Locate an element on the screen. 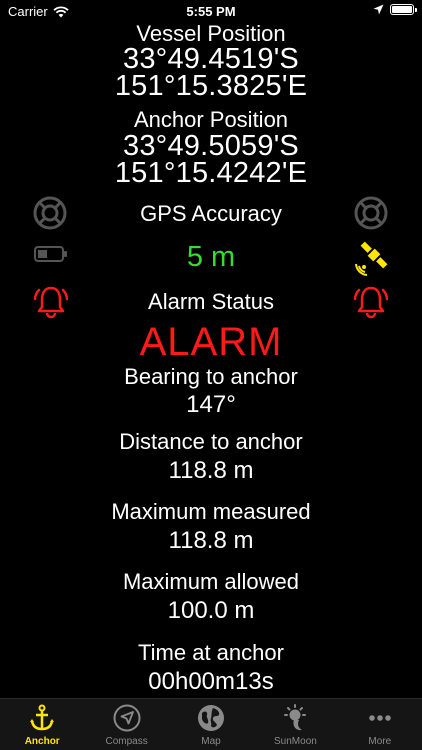 This screenshot has height=750, width=422. distance-value: 118.8 m is located at coordinates (211, 470).